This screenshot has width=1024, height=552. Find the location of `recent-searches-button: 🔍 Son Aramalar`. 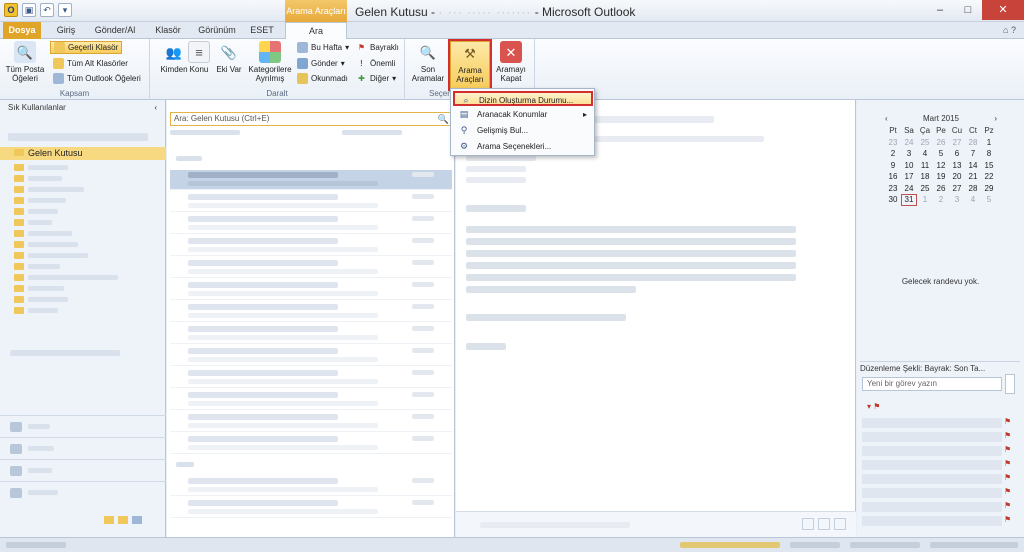

recent-searches-button: 🔍 Son Aramalar is located at coordinates (428, 62).